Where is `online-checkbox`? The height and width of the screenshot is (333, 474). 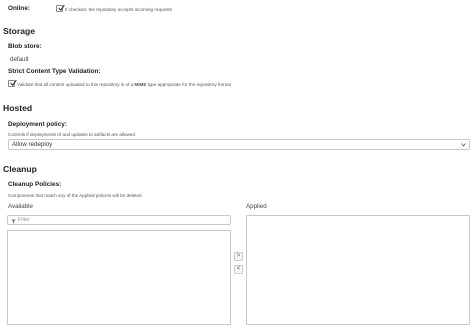
online-checkbox is located at coordinates (60, 8).